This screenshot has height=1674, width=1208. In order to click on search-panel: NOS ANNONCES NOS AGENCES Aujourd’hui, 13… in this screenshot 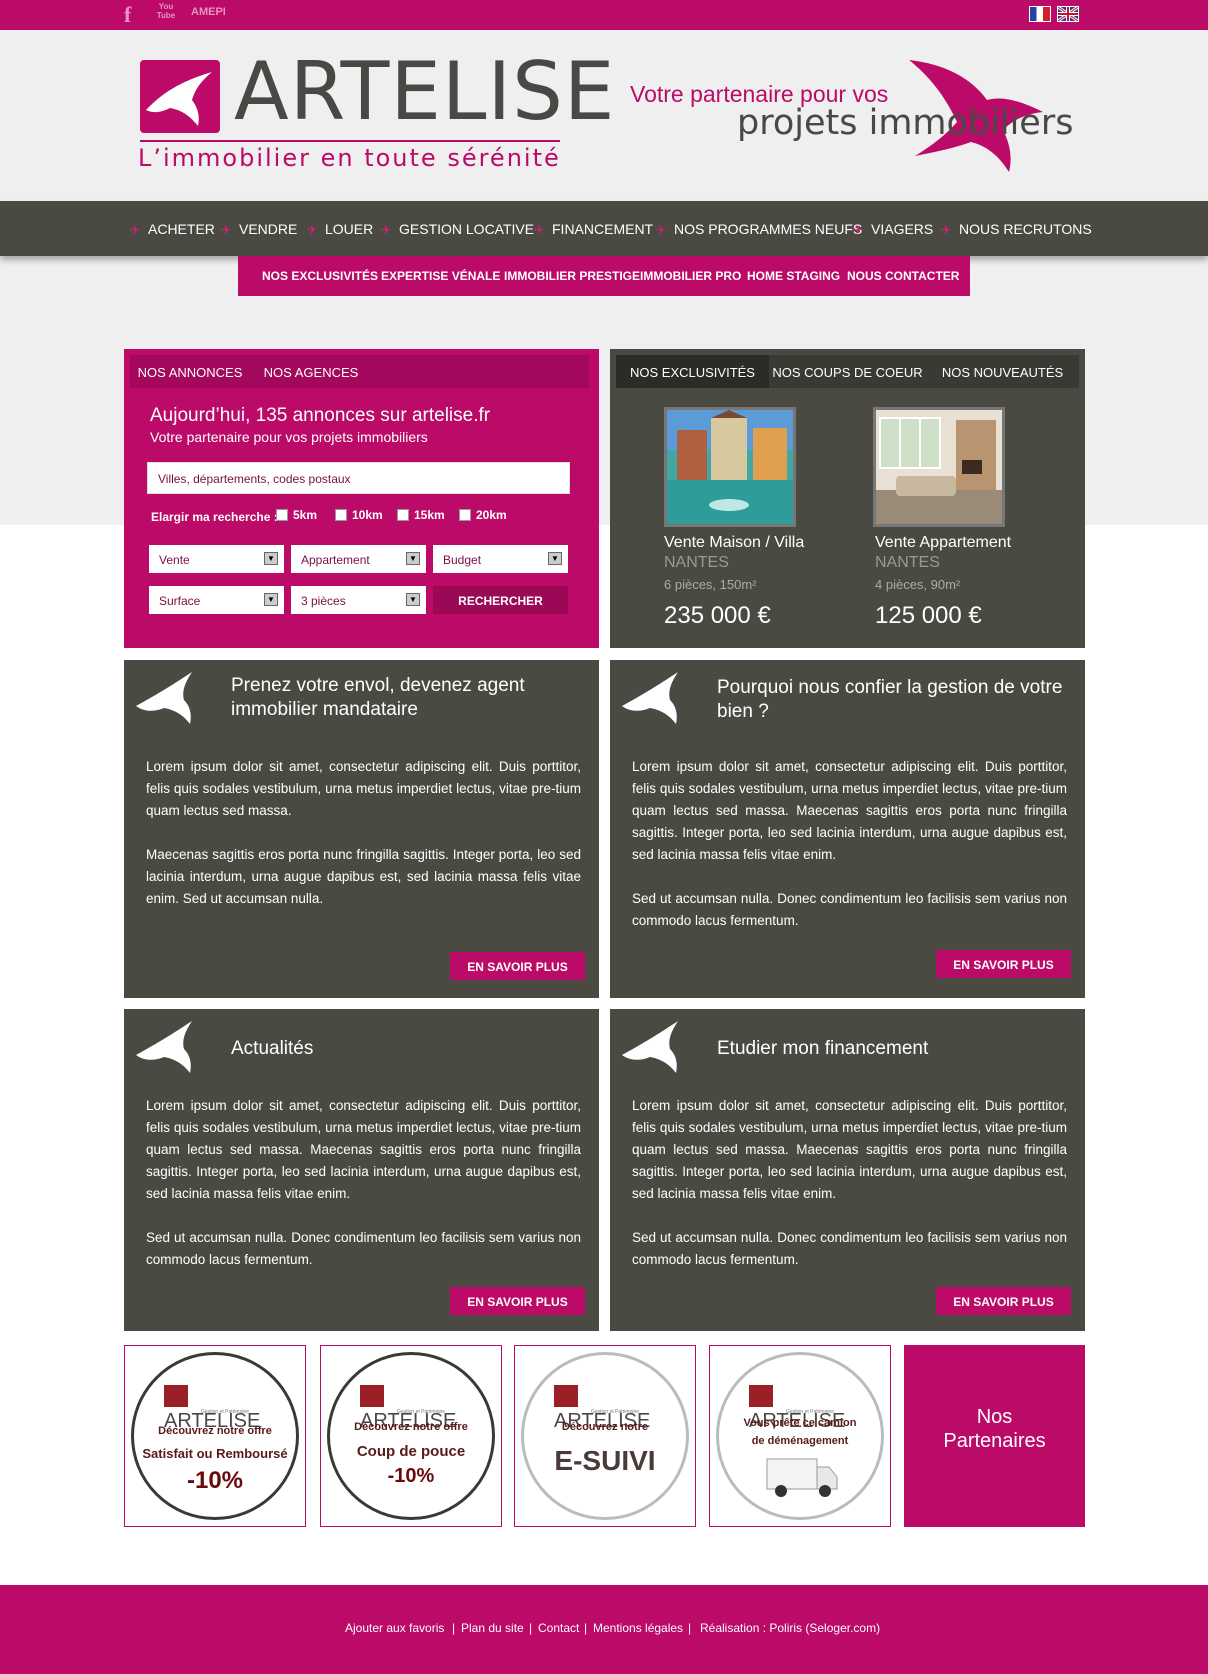, I will do `click(361, 498)`.